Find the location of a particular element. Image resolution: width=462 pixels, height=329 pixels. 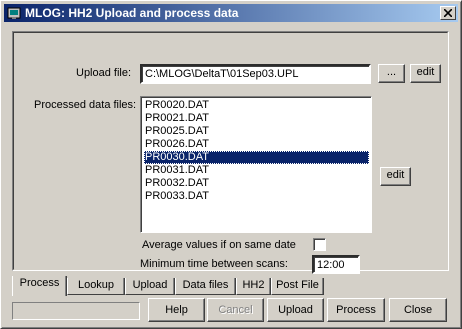

cancel-button: Cancel is located at coordinates (235, 310).